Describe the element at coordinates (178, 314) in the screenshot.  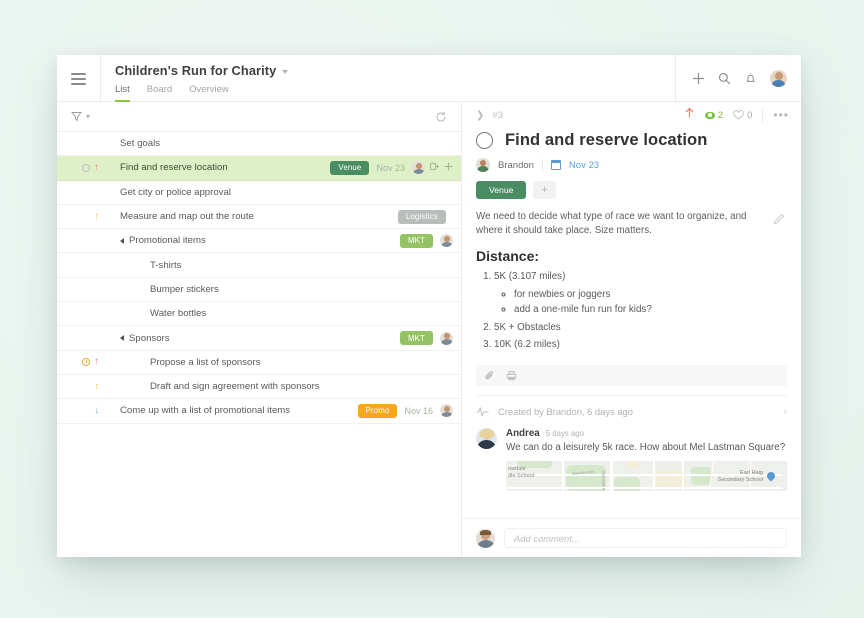
I see `row-label: Water bottles` at that location.